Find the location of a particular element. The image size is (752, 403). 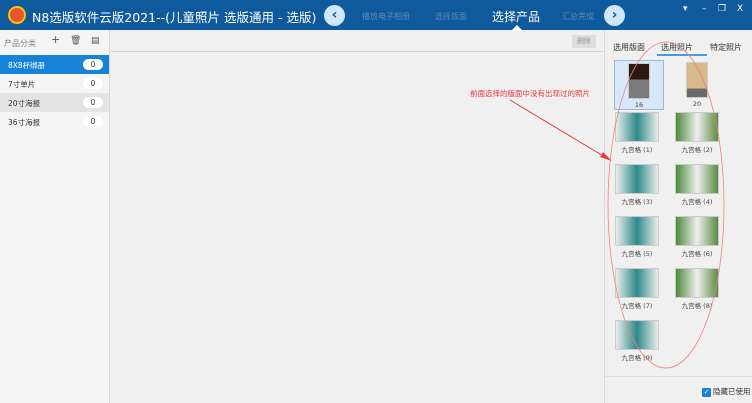

delete-button: 删除 is located at coordinates (584, 41).